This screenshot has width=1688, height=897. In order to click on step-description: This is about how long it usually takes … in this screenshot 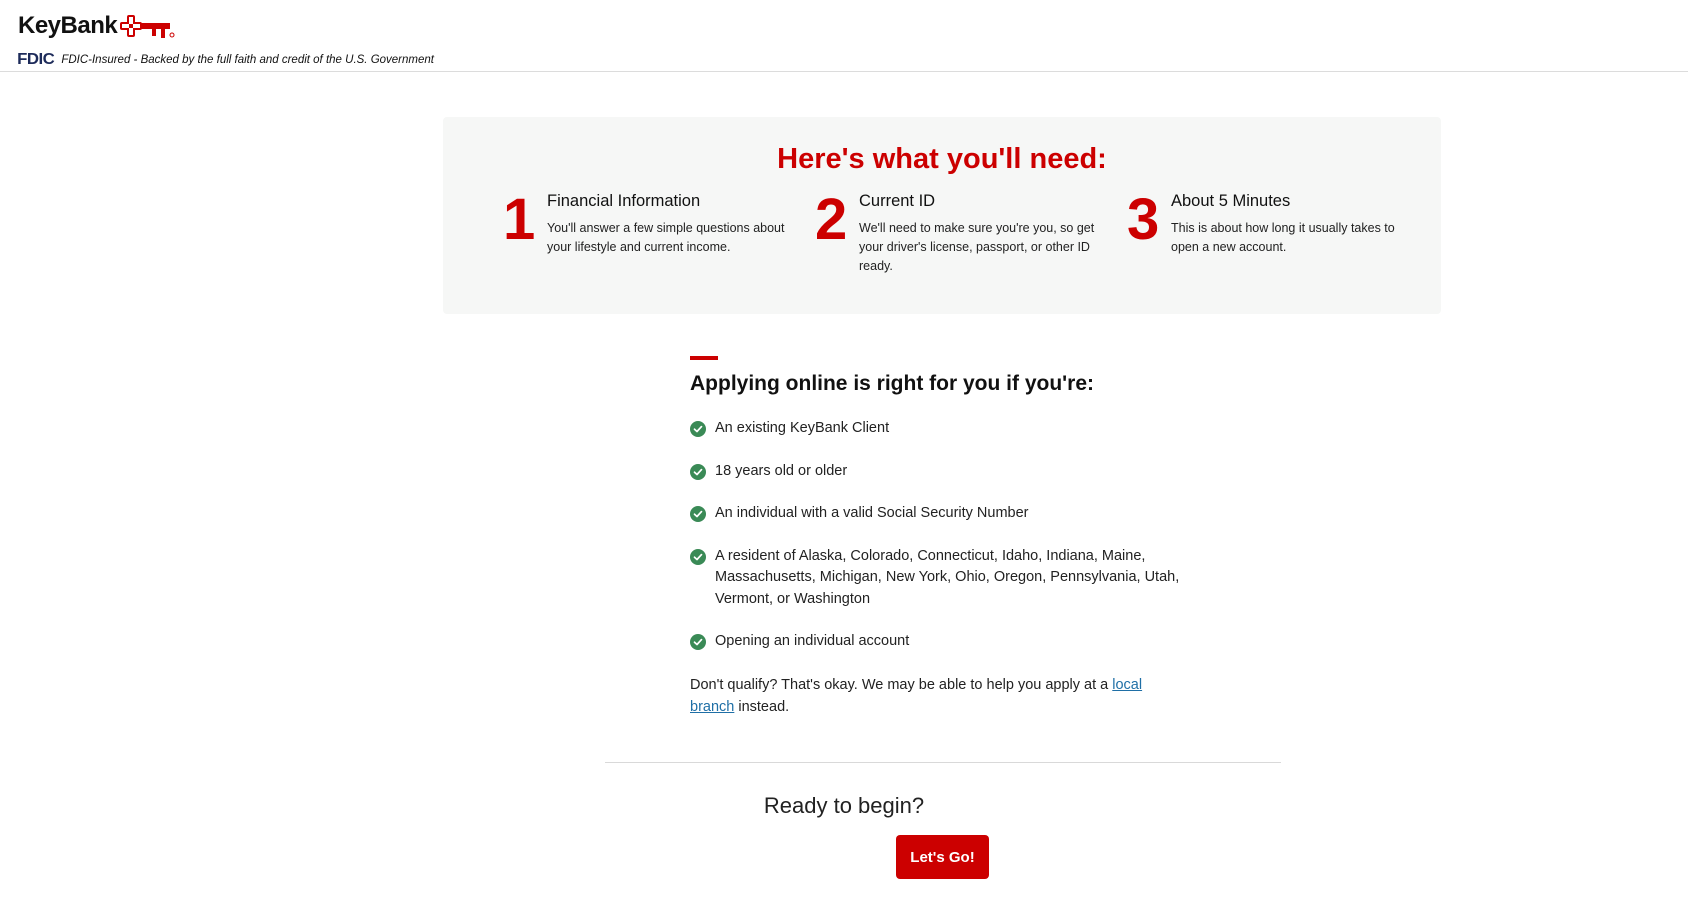, I will do `click(1283, 237)`.